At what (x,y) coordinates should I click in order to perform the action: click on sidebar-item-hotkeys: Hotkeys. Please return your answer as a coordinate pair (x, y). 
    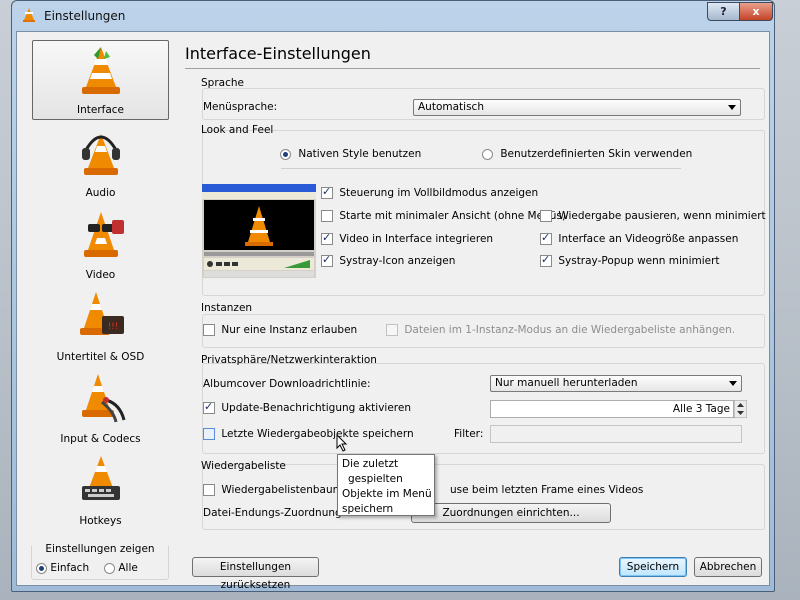
    Looking at the image, I should click on (100, 490).